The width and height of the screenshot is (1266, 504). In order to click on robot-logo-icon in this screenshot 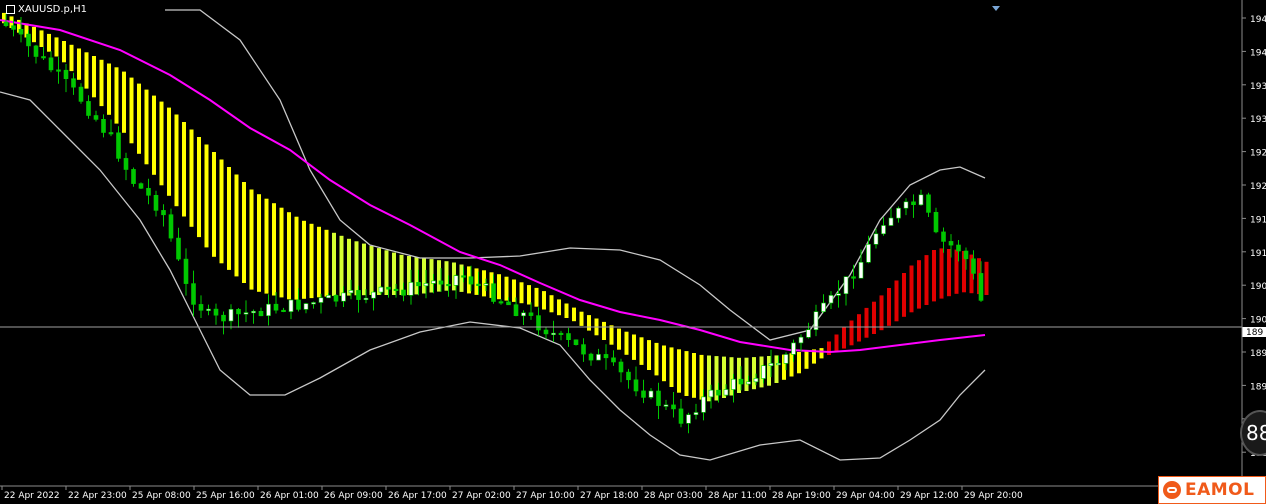, I will do `click(1172, 490)`.